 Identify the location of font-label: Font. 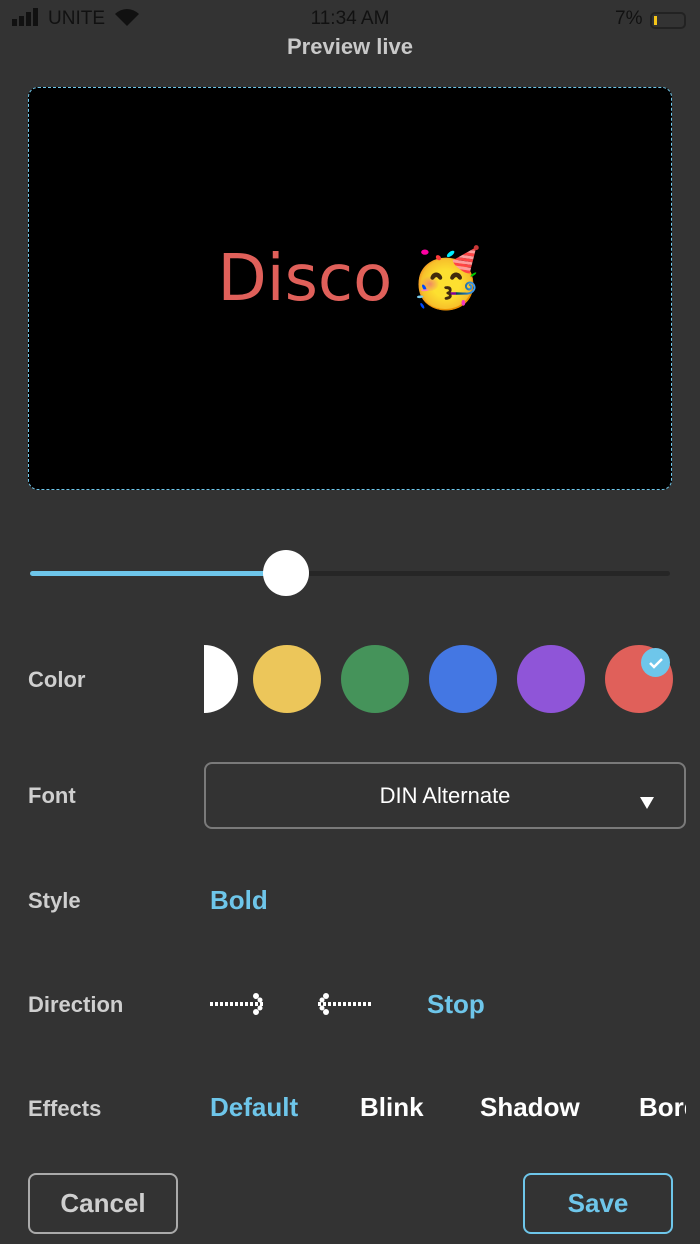
(52, 795).